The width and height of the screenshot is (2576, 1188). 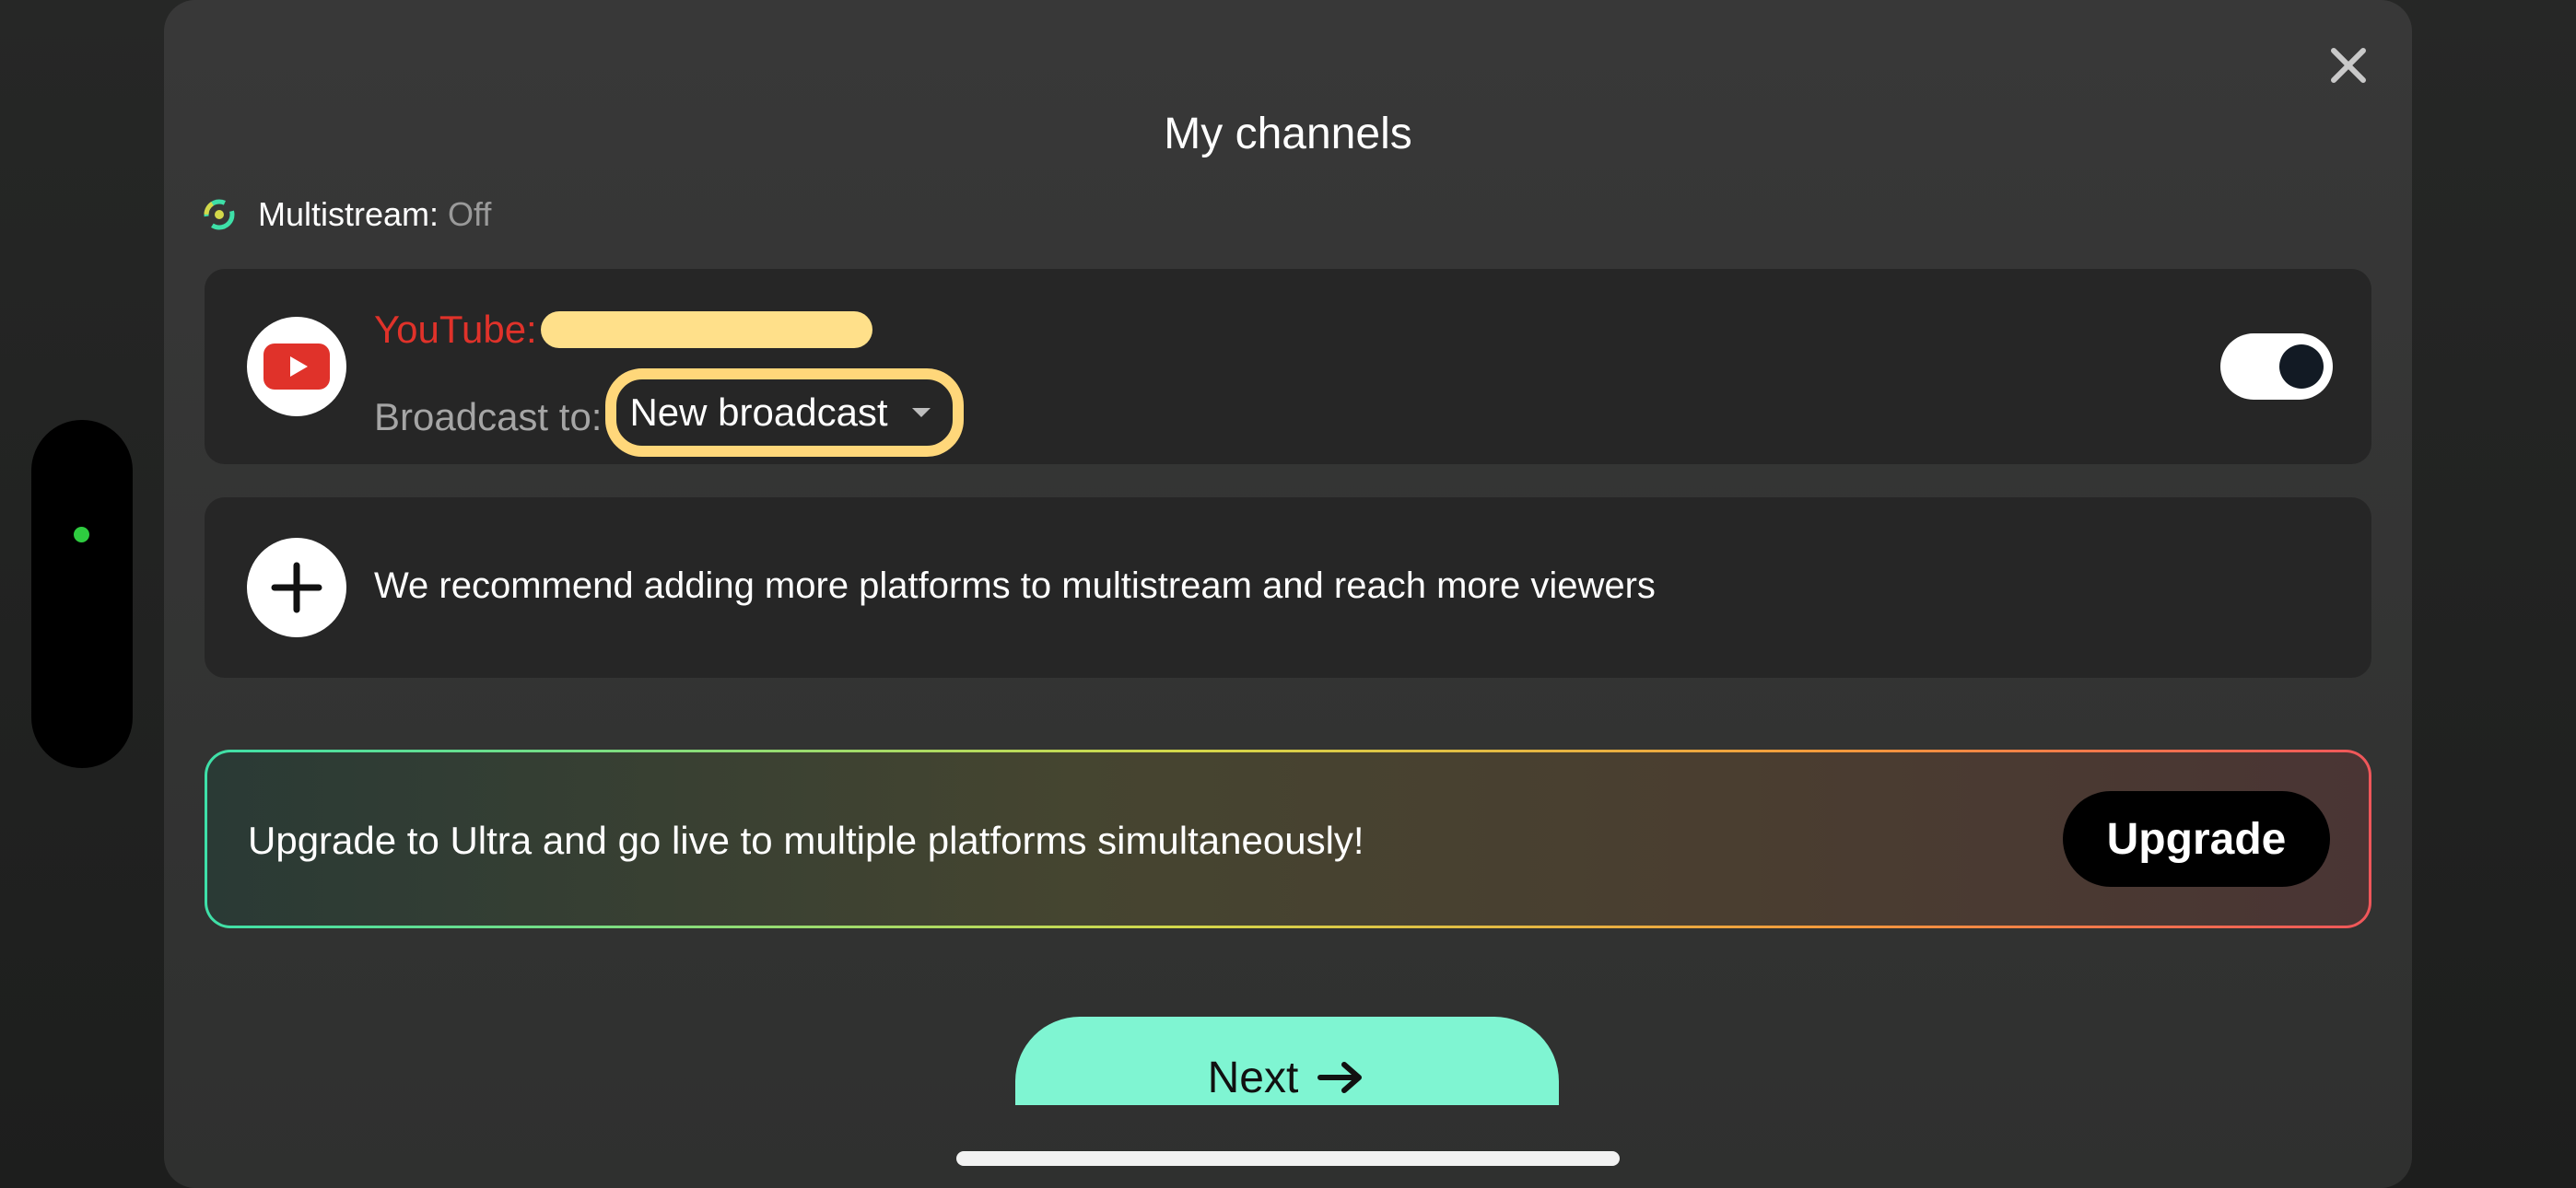 I want to click on channel-account-name: Be, so click(x=706, y=330).